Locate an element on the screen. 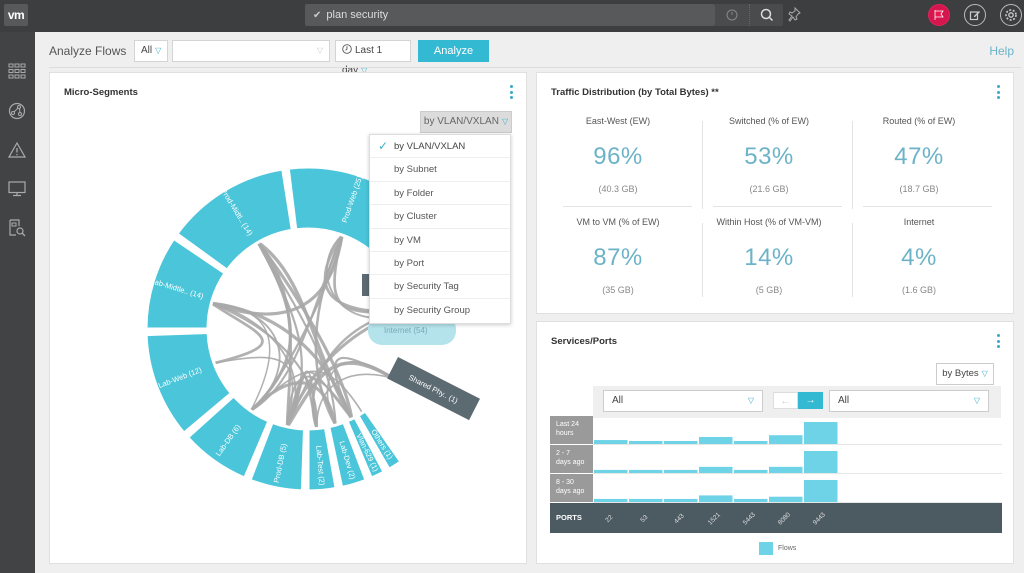 The width and height of the screenshot is (1024, 573). help-link: Help is located at coordinates (1001, 51).